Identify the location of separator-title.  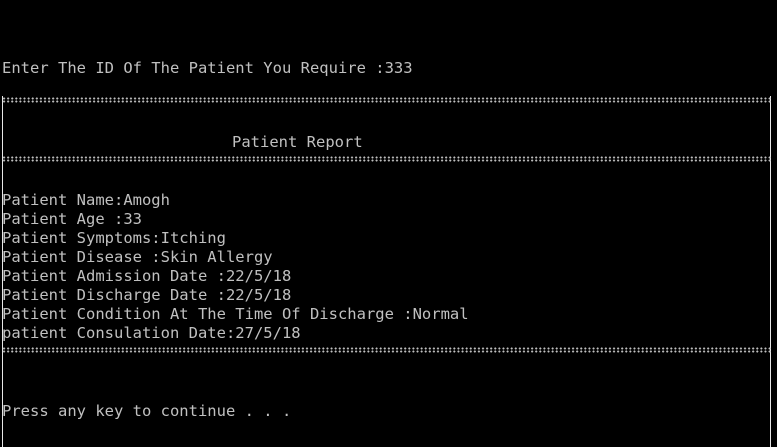
(387, 159).